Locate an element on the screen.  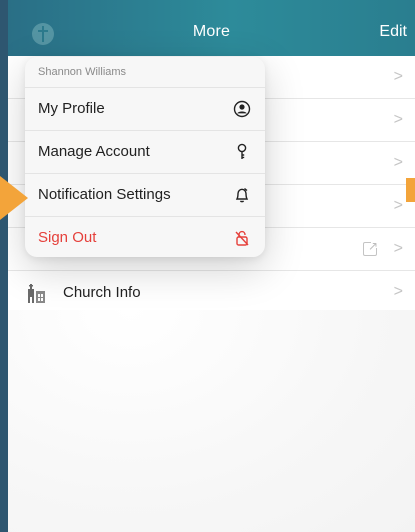
menu-item-notification-settings: Notification Settings is located at coordinates (145, 195).